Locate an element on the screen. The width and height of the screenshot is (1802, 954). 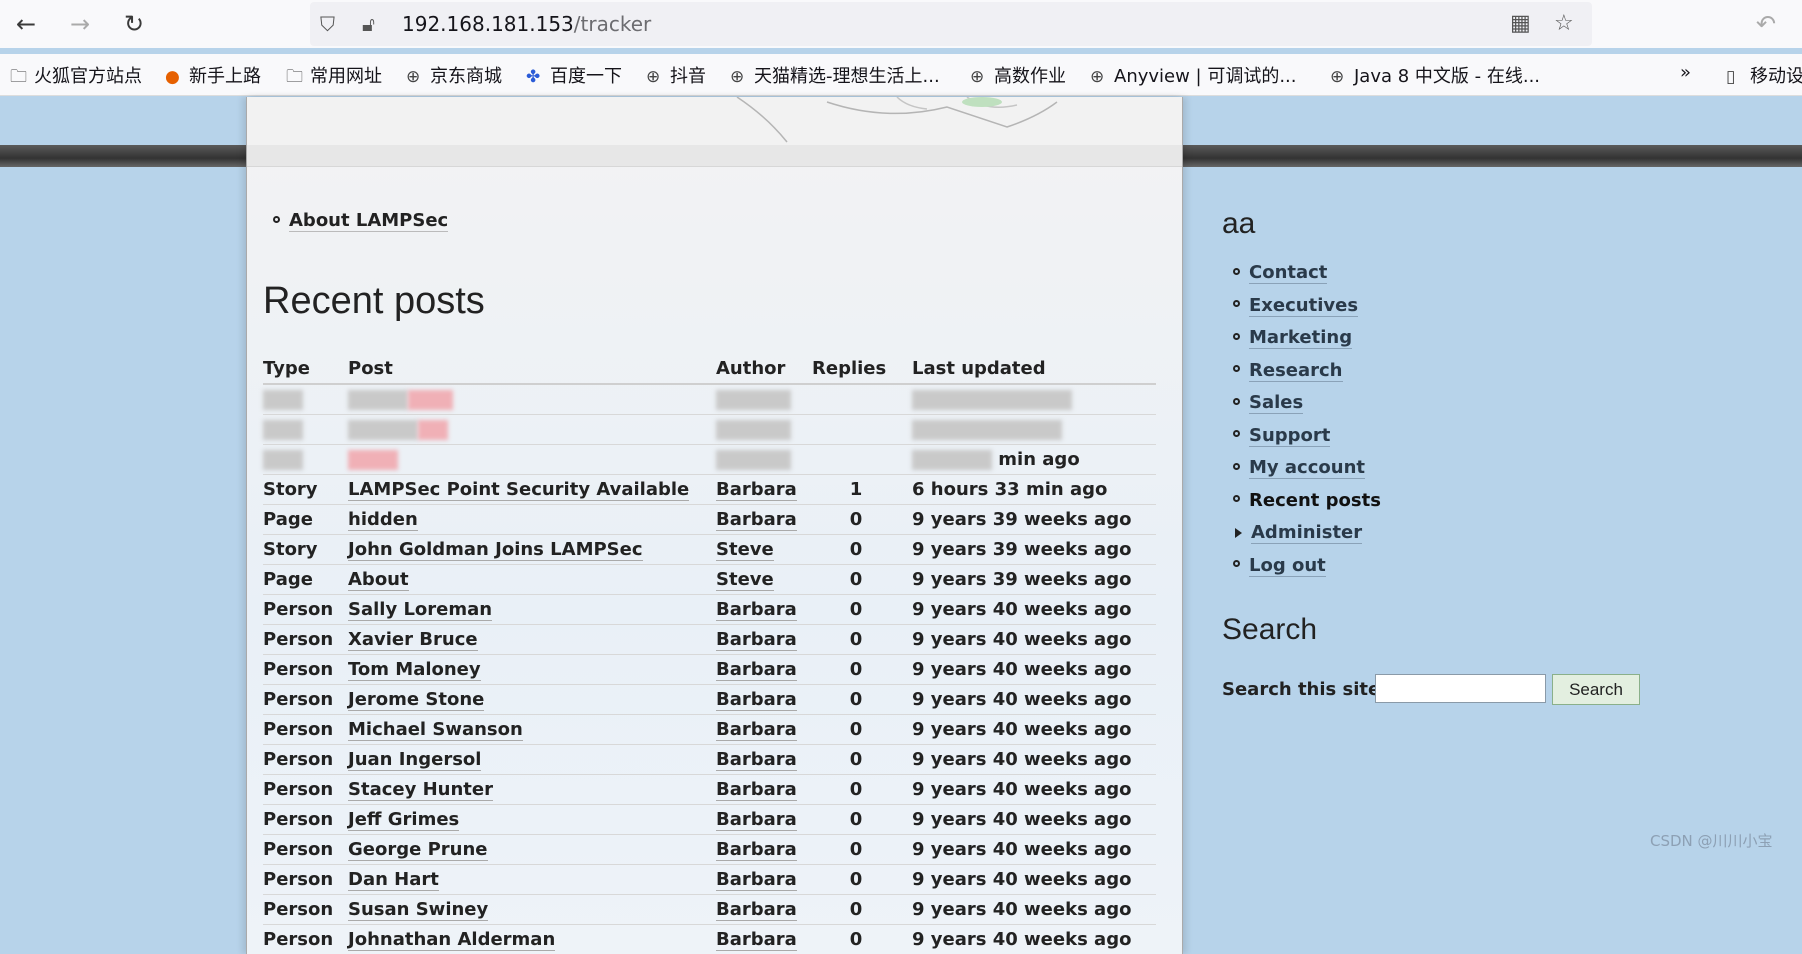
sidebar-item-support: Support is located at coordinates (1307, 441).